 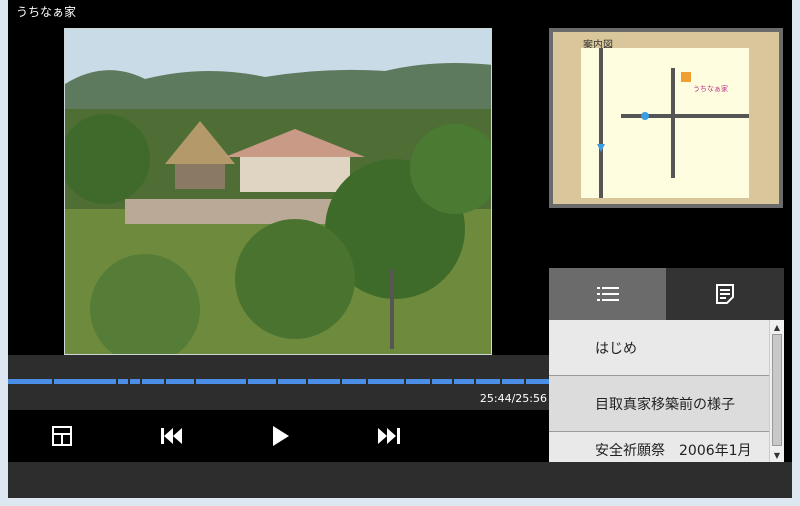 I want to click on chapter-list-scrollbar: ▲ ▼, so click(x=776, y=391).